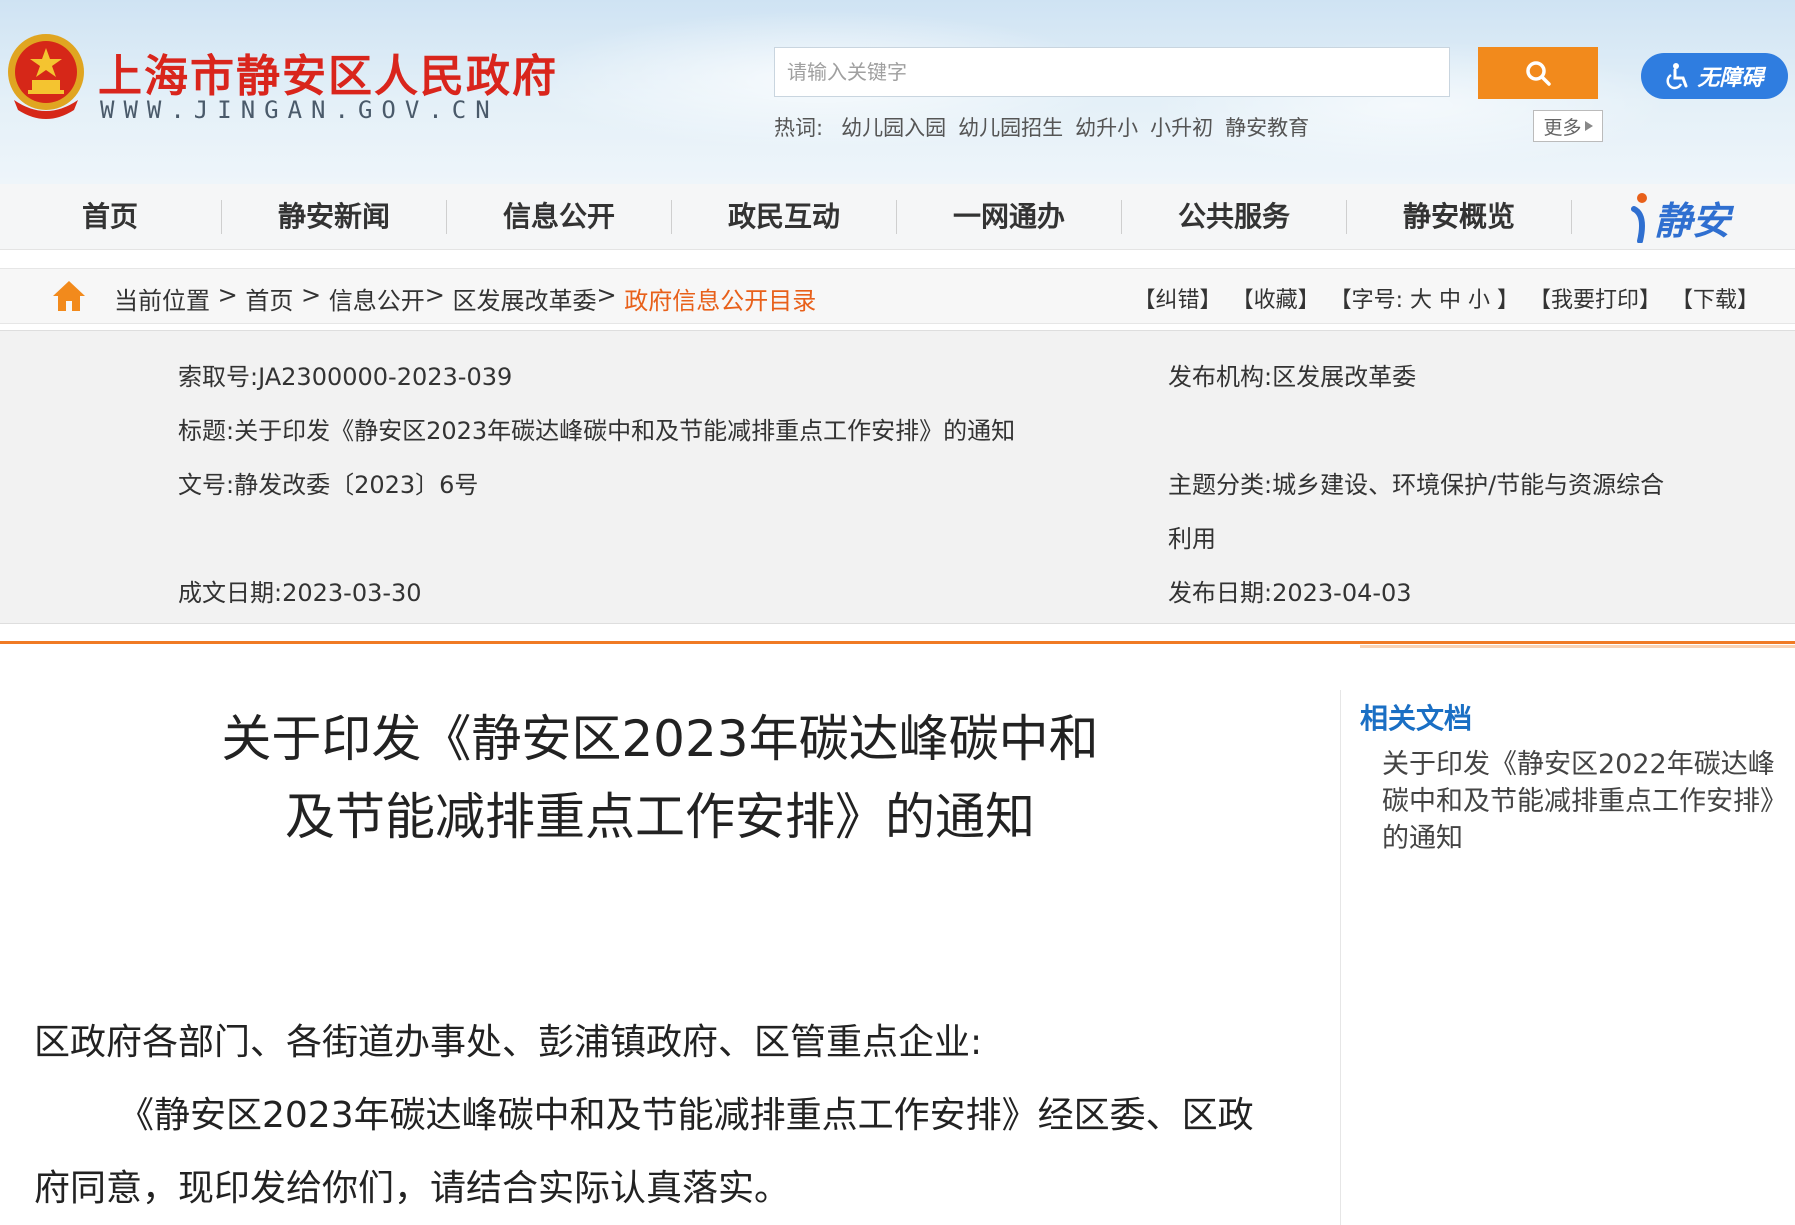 This screenshot has width=1795, height=1225. I want to click on main-nav: 首页 静安新闻 信息公开 政民互动 一网通办 公共服务 静安概览 静安, so click(897, 217).